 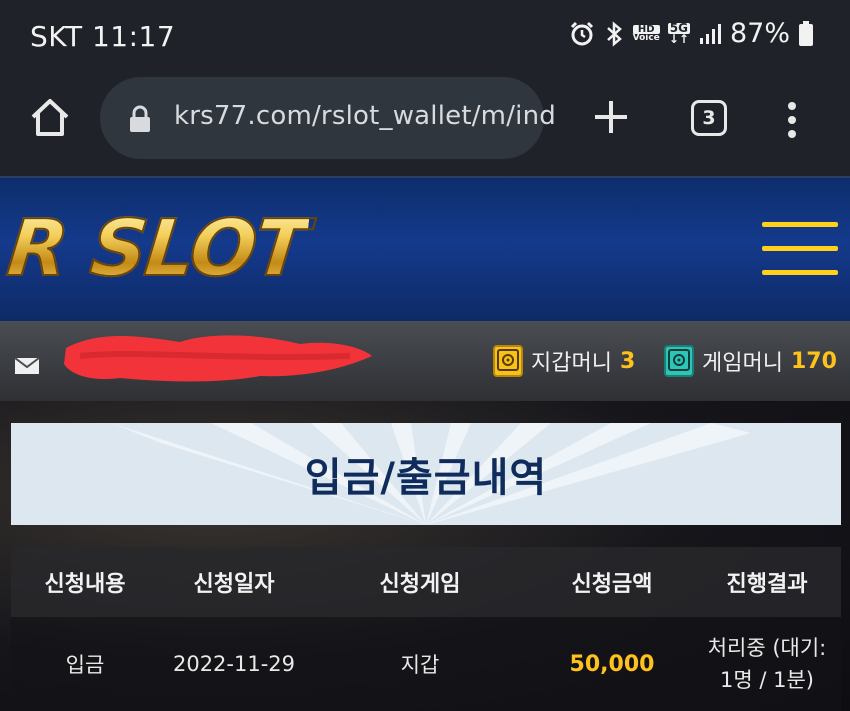 I want to click on status-icons: HD Voice 5G ↓↑ 87%, so click(x=691, y=33).